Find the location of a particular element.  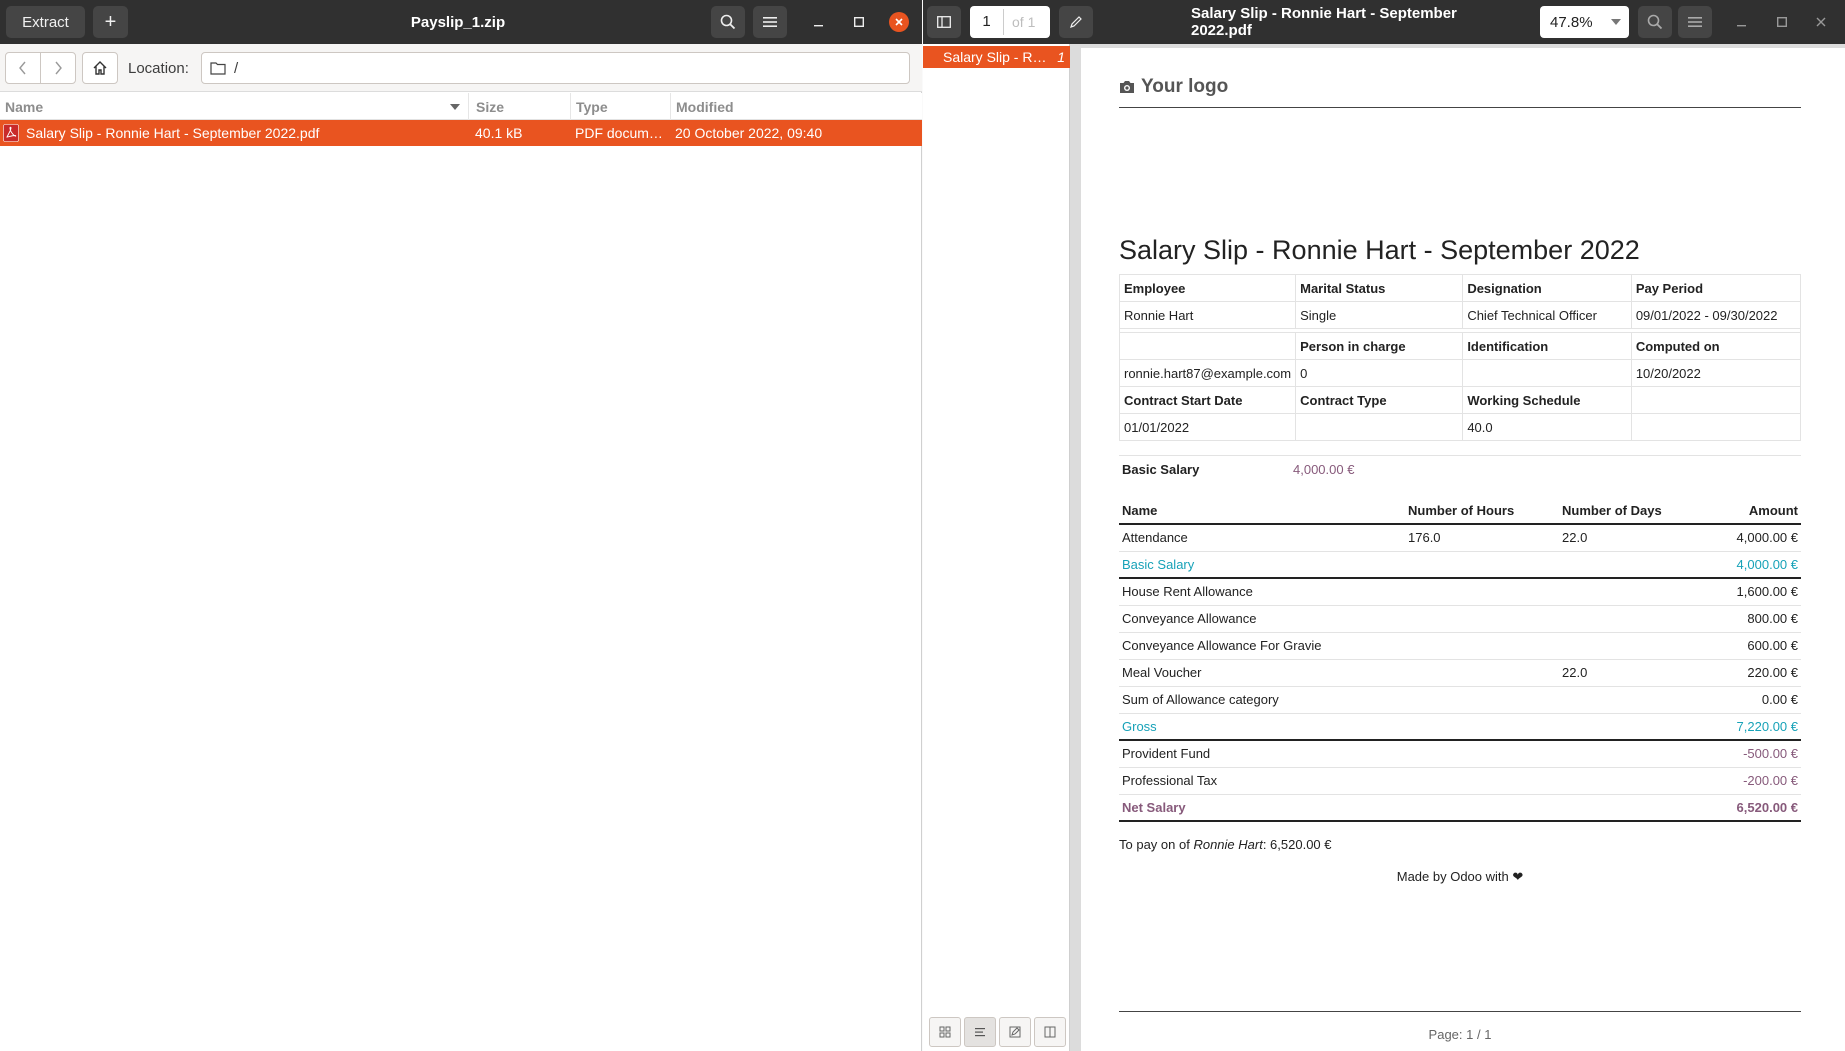

info-cell: 40.0 is located at coordinates (1547, 427).